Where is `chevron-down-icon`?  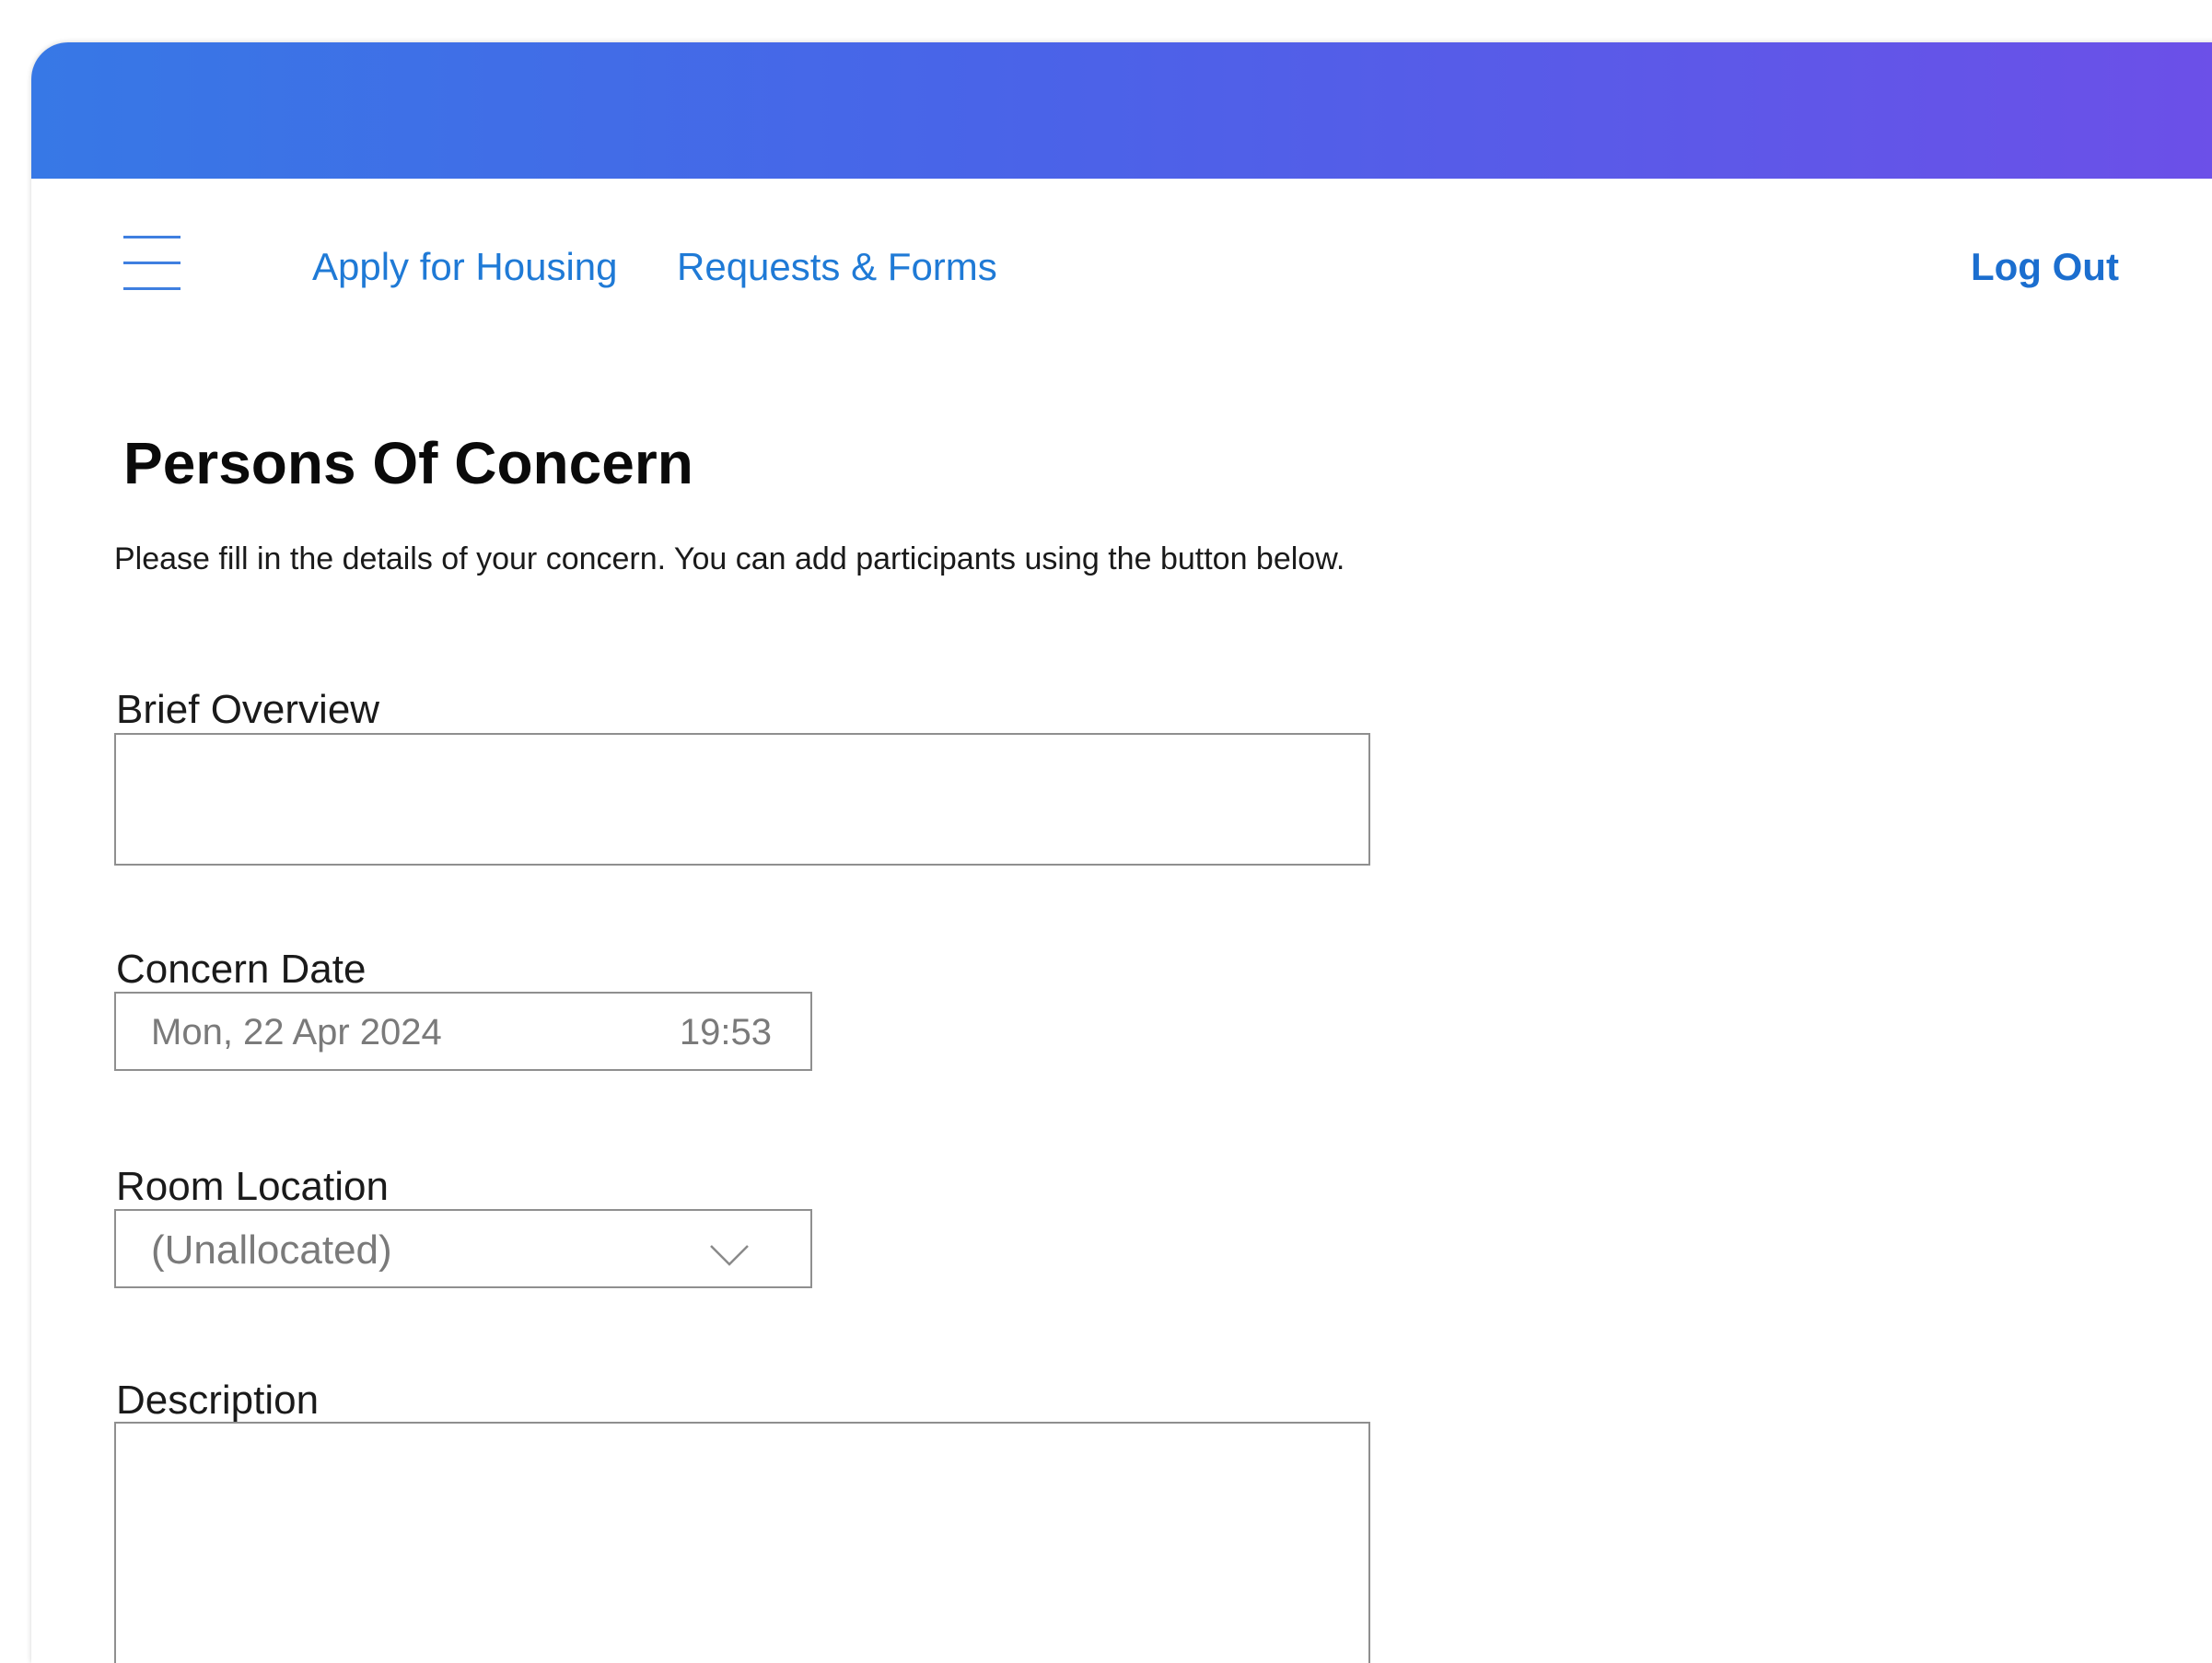
chevron-down-icon is located at coordinates (730, 1256).